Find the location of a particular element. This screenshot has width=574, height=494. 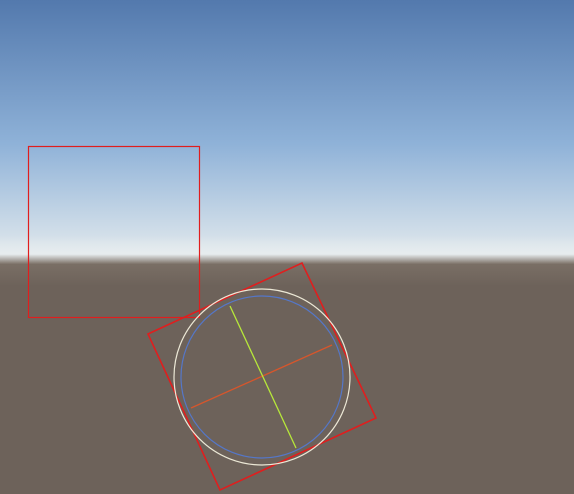

x-axis-handle is located at coordinates (261, 376).